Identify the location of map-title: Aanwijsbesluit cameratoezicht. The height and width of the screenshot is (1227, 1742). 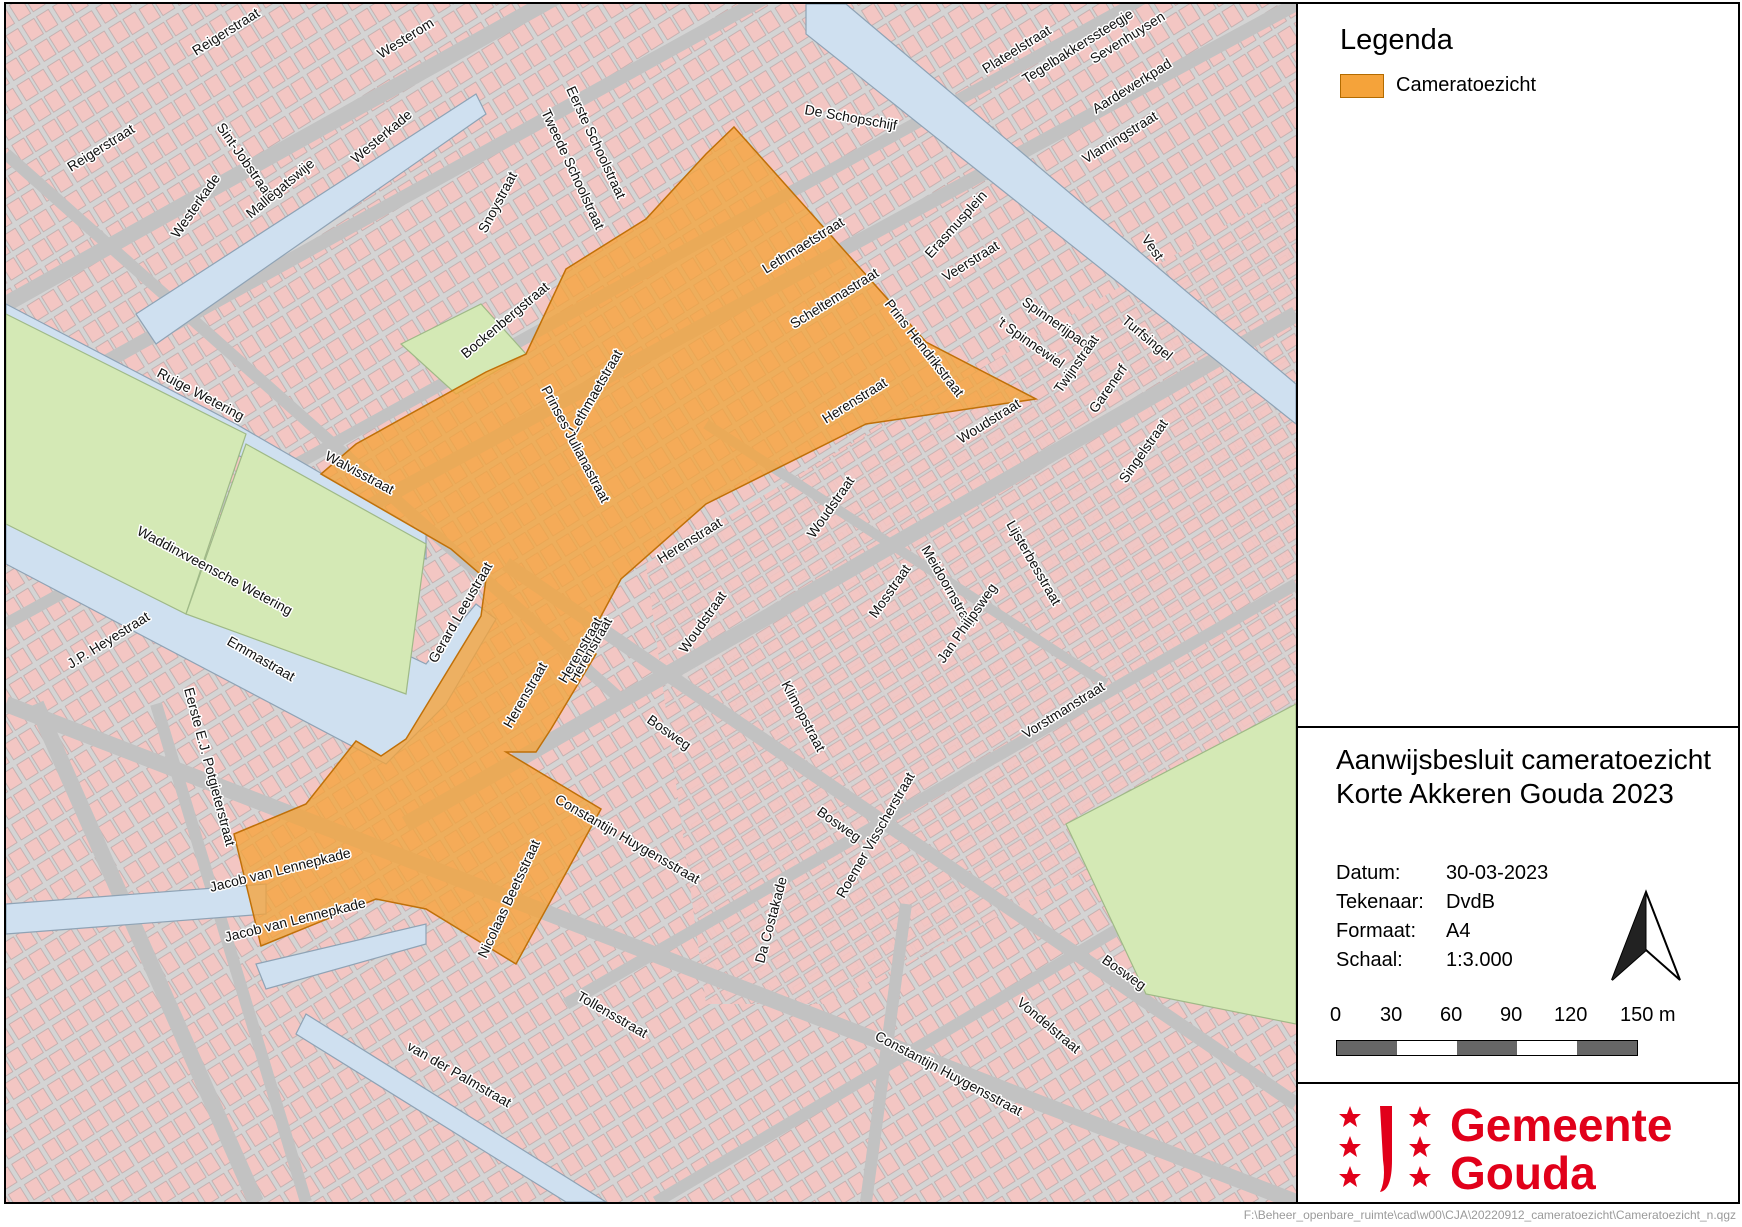
(1524, 759).